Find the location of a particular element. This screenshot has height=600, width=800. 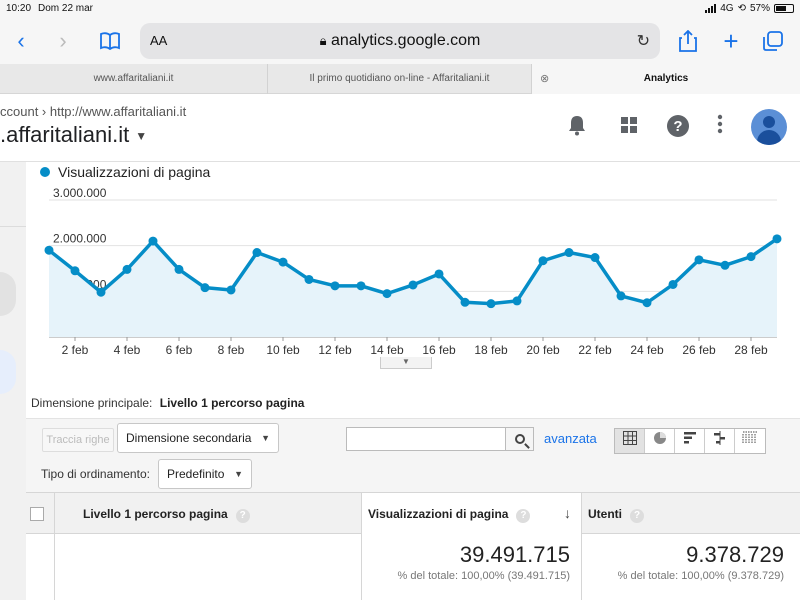

sidebar-item-active is located at coordinates (8, 372).